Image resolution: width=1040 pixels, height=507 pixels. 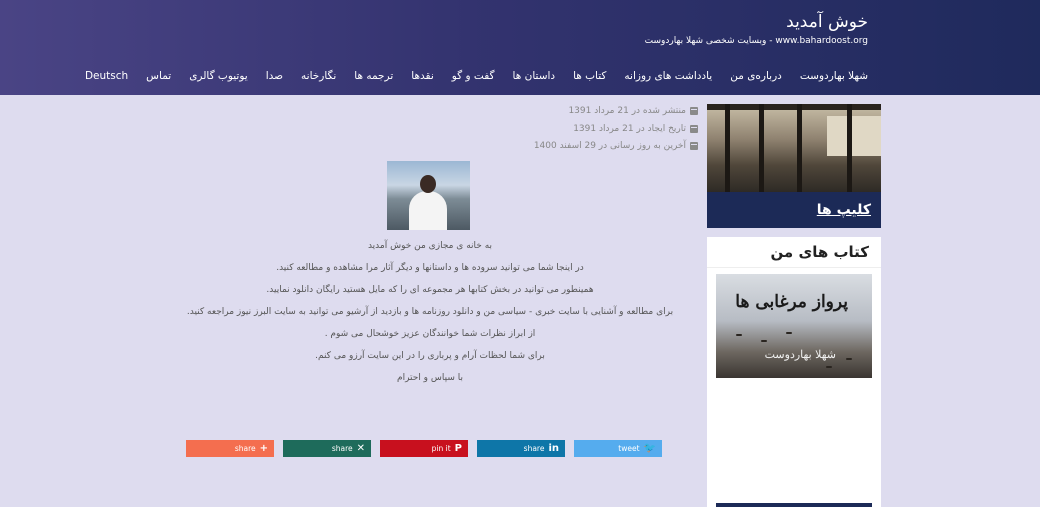 What do you see at coordinates (318, 76) in the screenshot?
I see `nav-item-gallery: نگارخانه` at bounding box center [318, 76].